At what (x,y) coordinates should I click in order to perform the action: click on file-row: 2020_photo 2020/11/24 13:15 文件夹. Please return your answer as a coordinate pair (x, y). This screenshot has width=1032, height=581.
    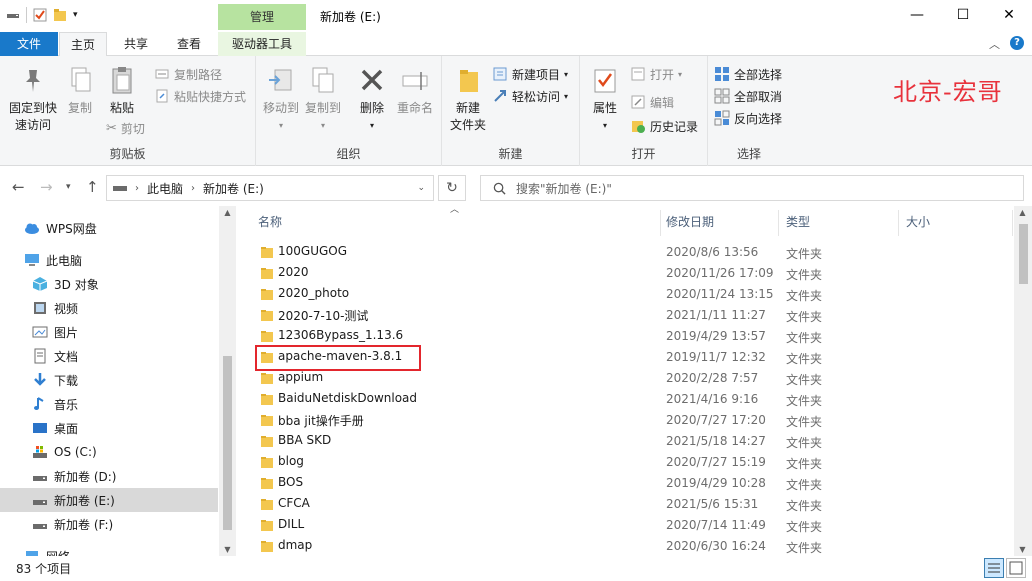
    Looking at the image, I should click on (625, 294).